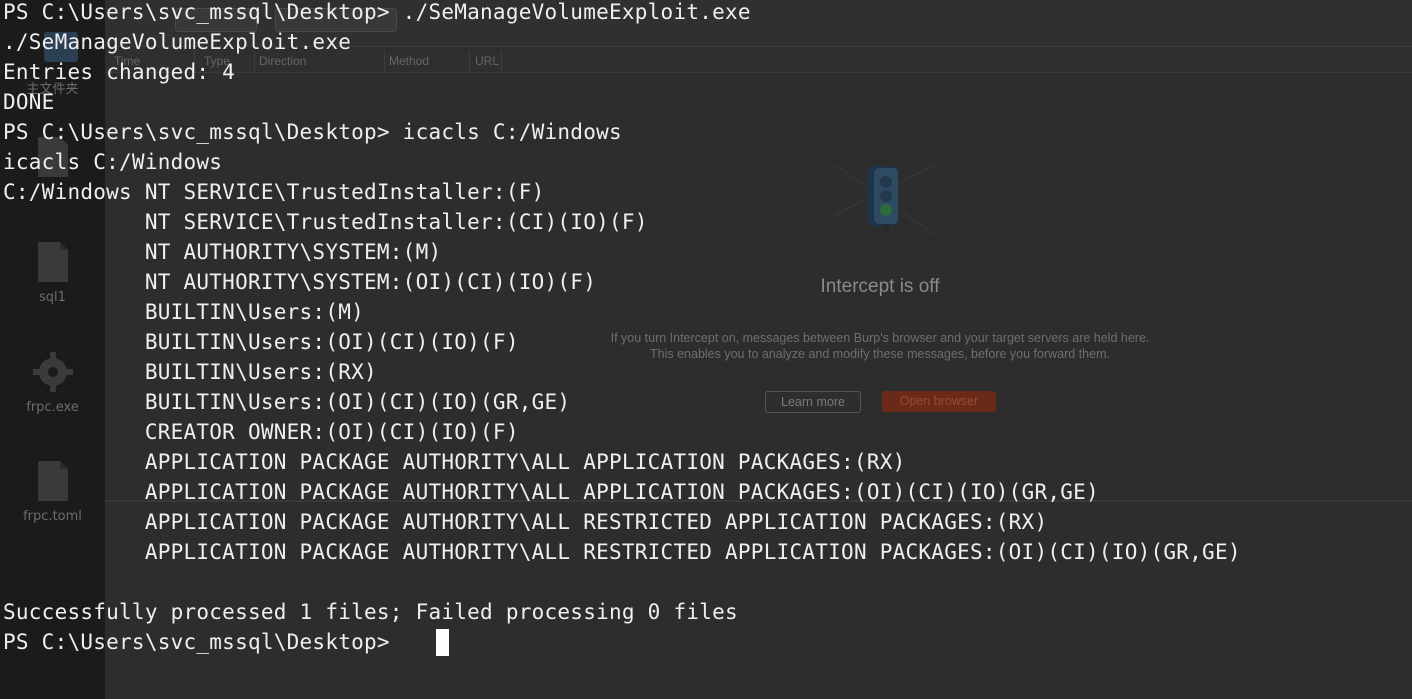 The width and height of the screenshot is (1412, 699). What do you see at coordinates (325, 222) in the screenshot?
I see `terminal-line: NT SERVICE\TrustedInstaller:(CI)(IO)(F)` at bounding box center [325, 222].